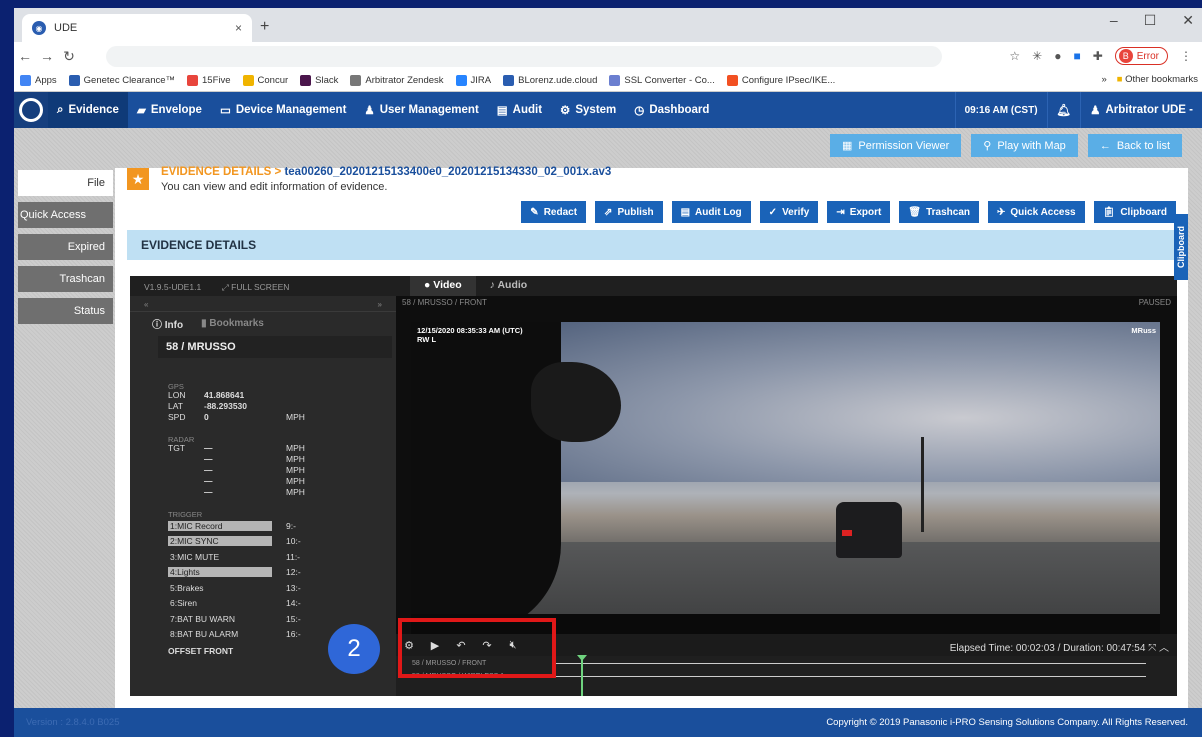 The image size is (1202, 737). What do you see at coordinates (554, 212) in the screenshot?
I see `redact-button: ✎ Redact` at bounding box center [554, 212].